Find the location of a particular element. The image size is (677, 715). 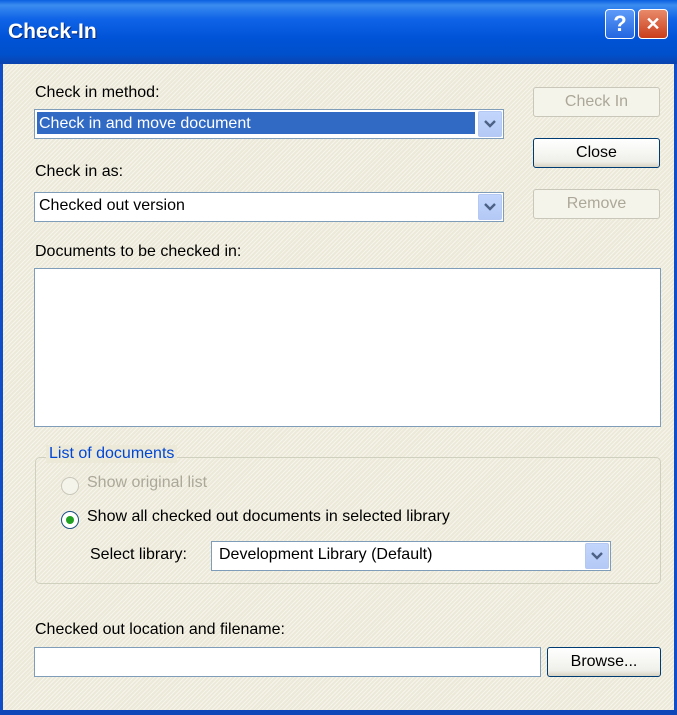

select-library-dropdown-button is located at coordinates (597, 556).